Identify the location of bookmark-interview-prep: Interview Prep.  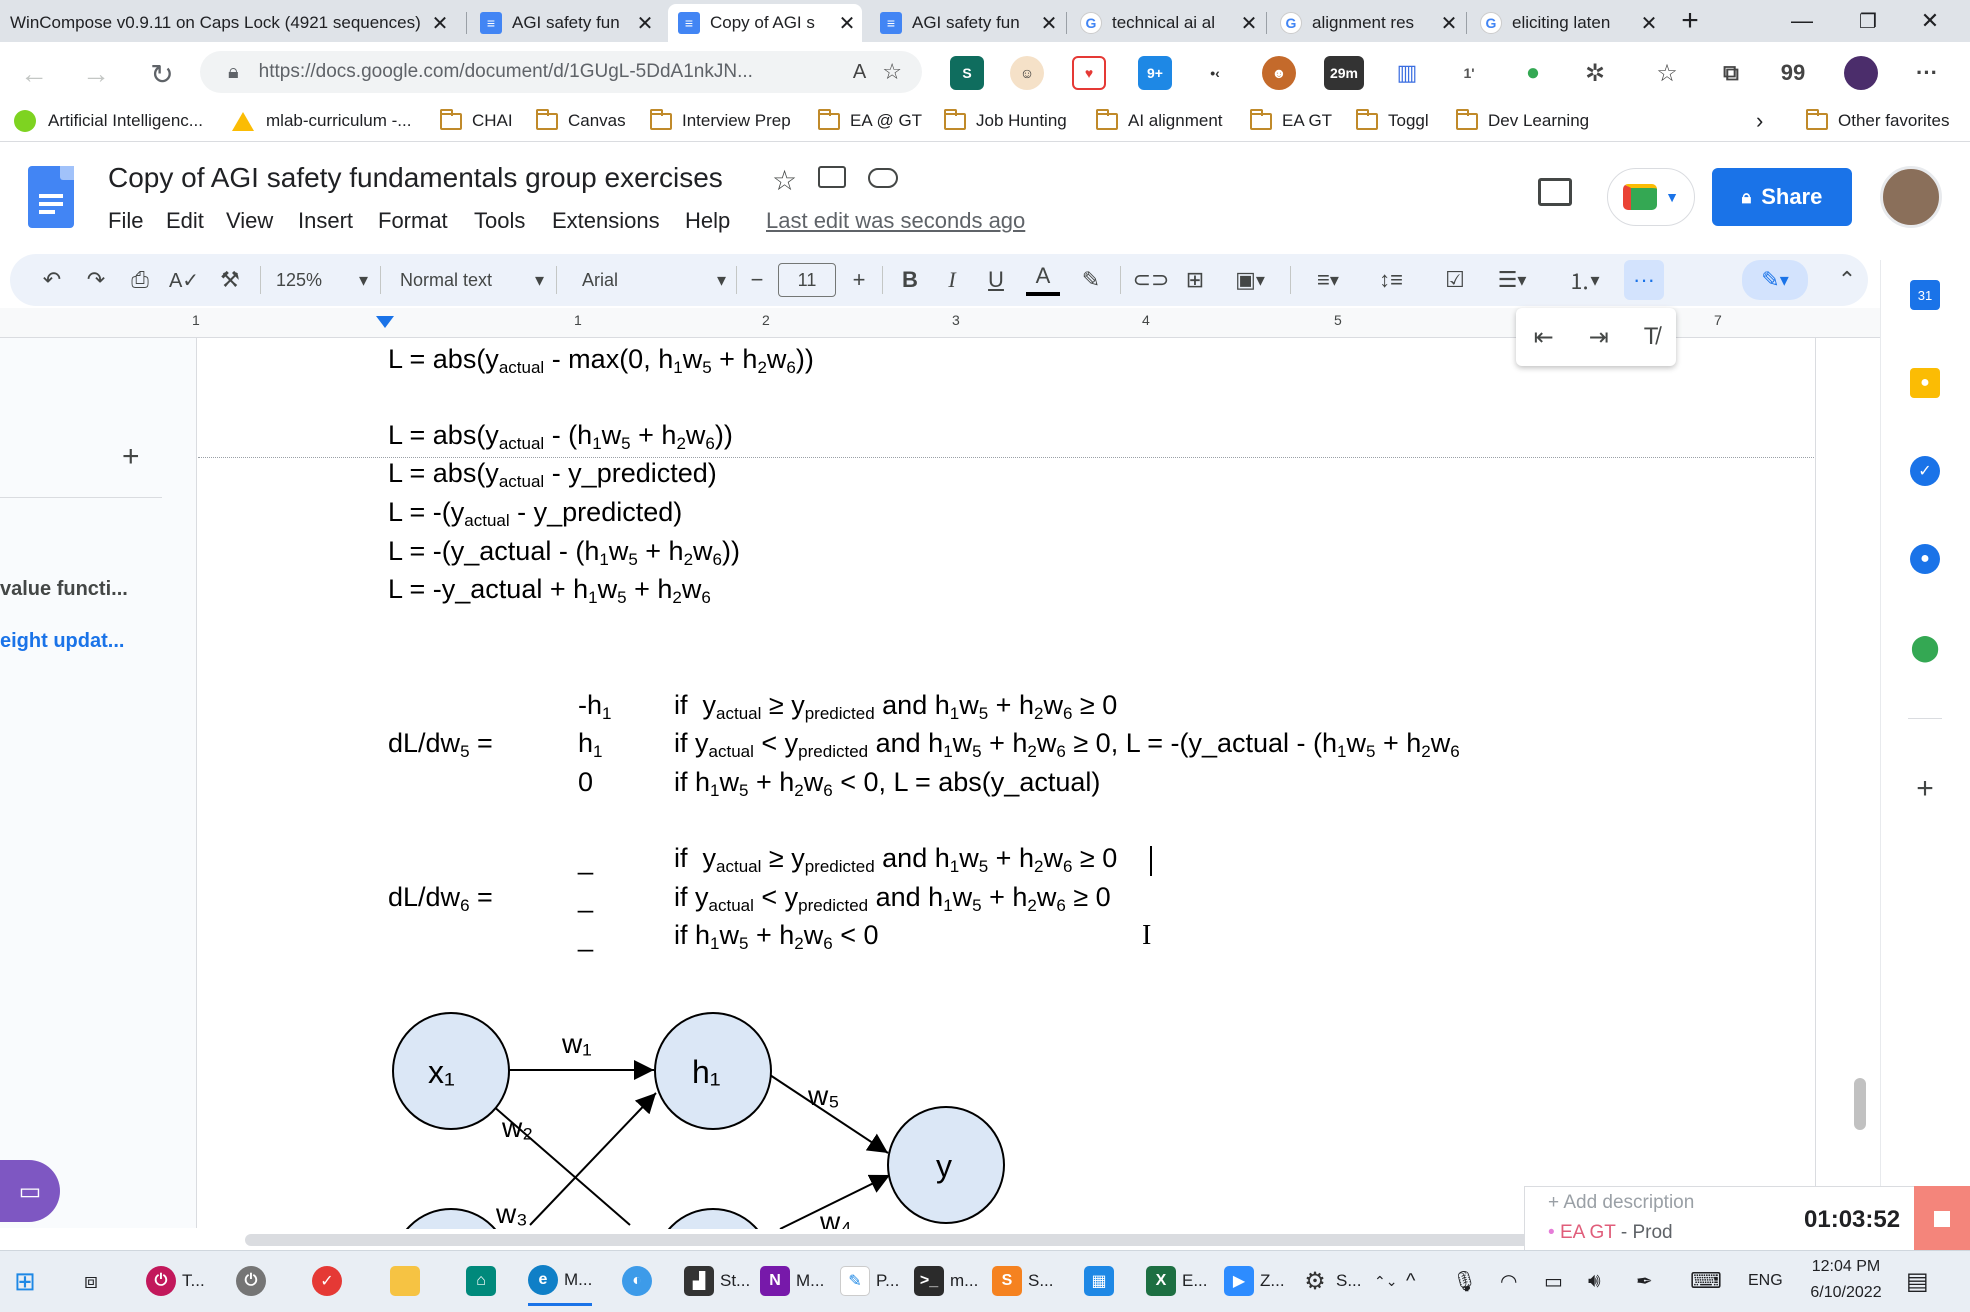
(720, 121).